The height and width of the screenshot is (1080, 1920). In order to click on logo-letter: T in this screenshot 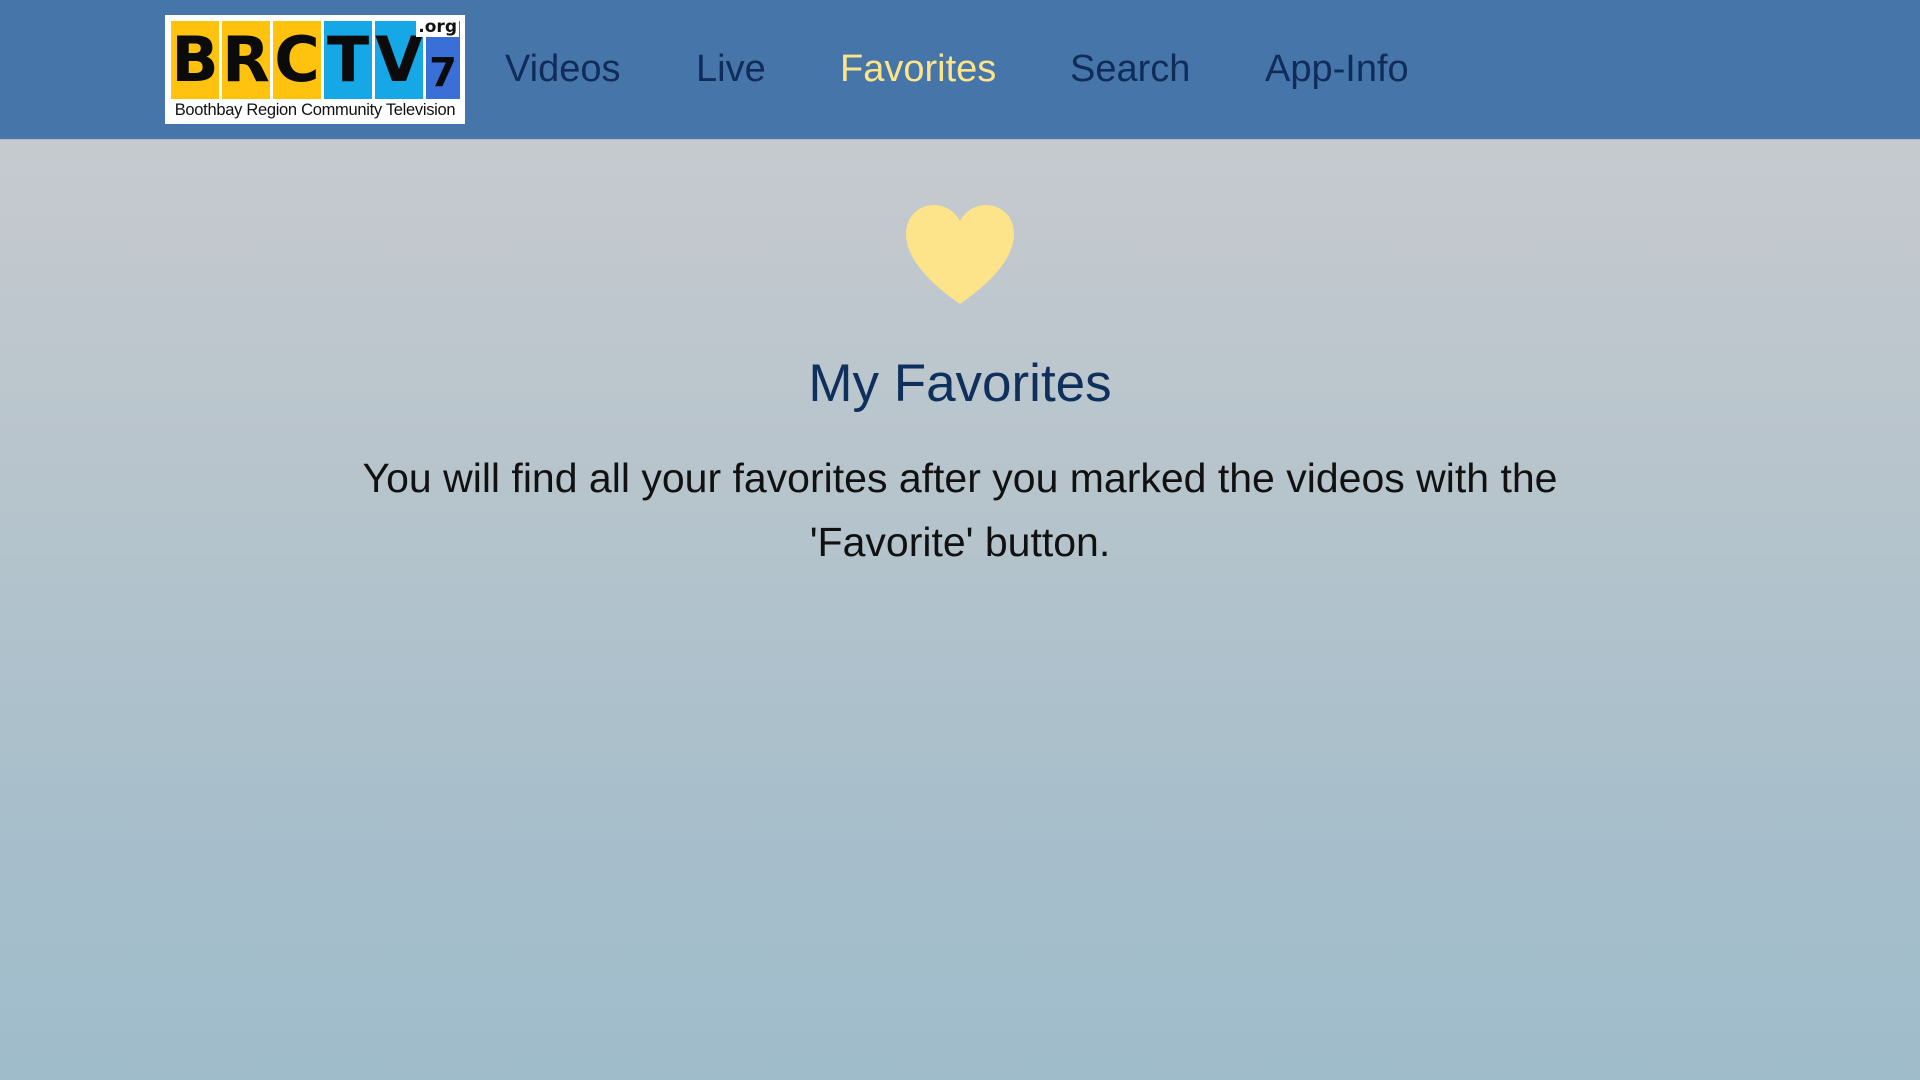, I will do `click(348, 60)`.